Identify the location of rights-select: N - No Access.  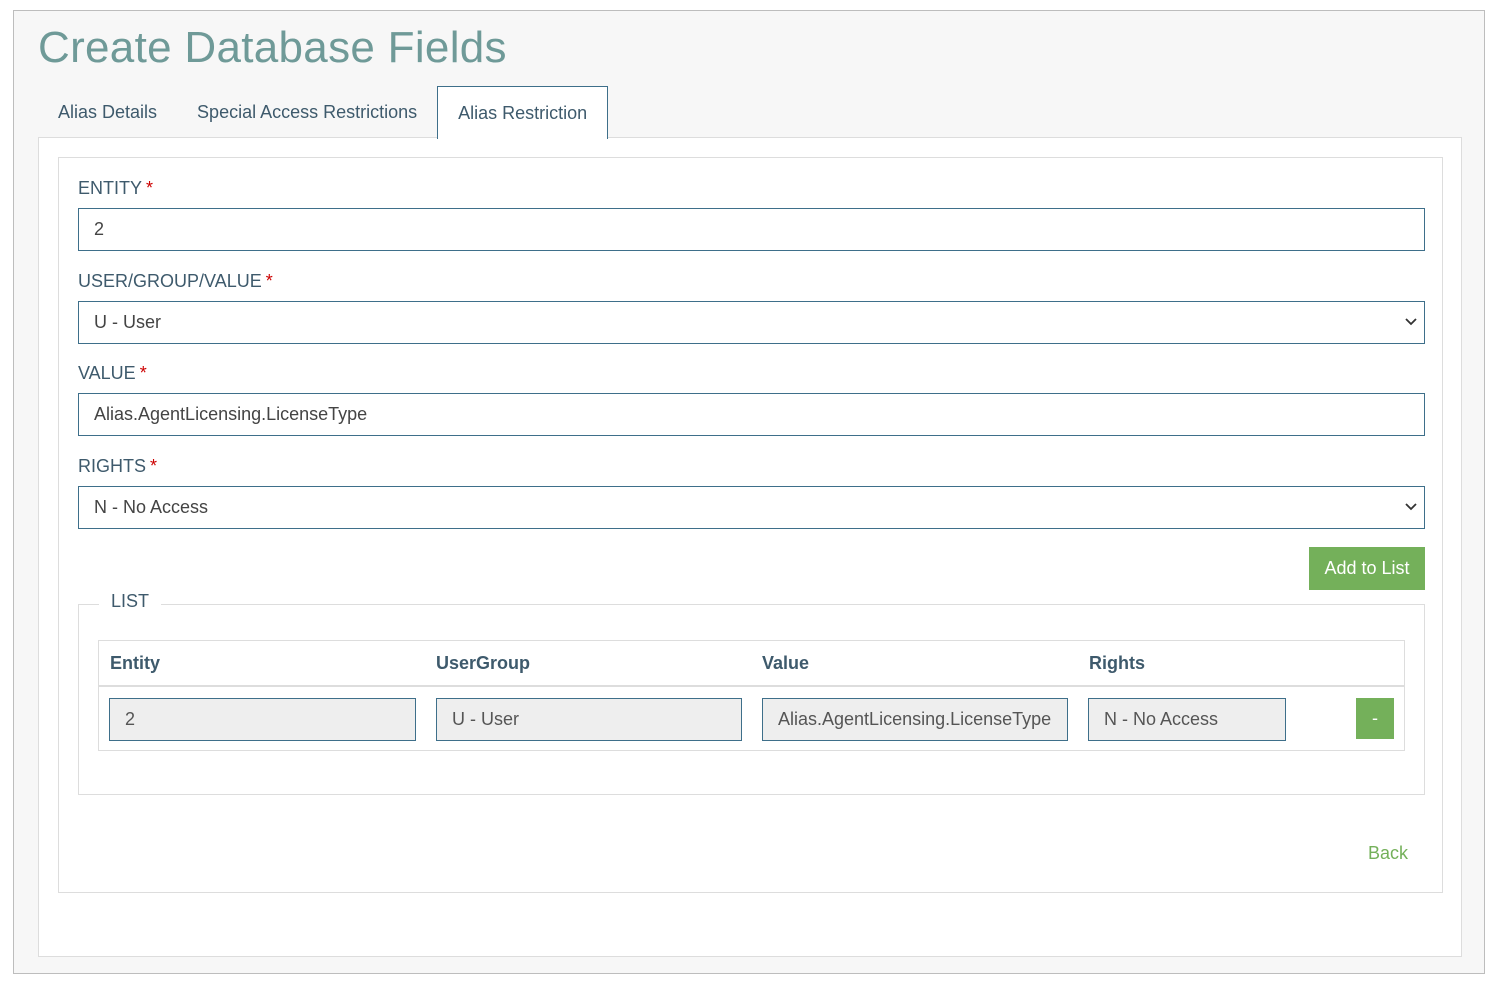
(751, 507).